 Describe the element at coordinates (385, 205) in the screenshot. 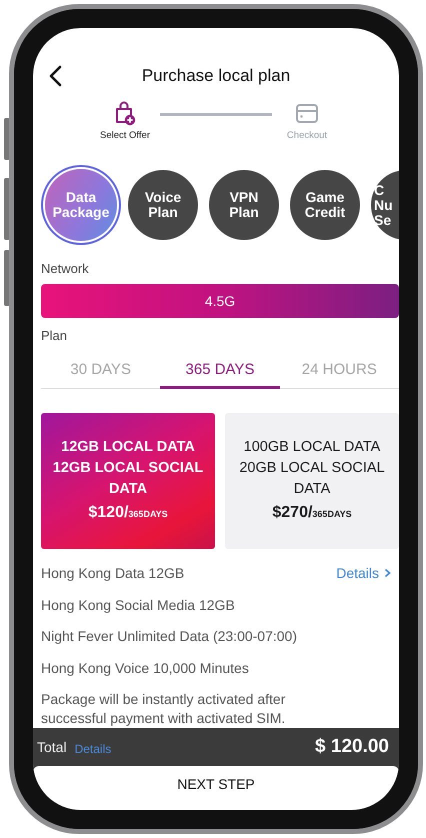

I see `category-button: C Nu Se` at that location.